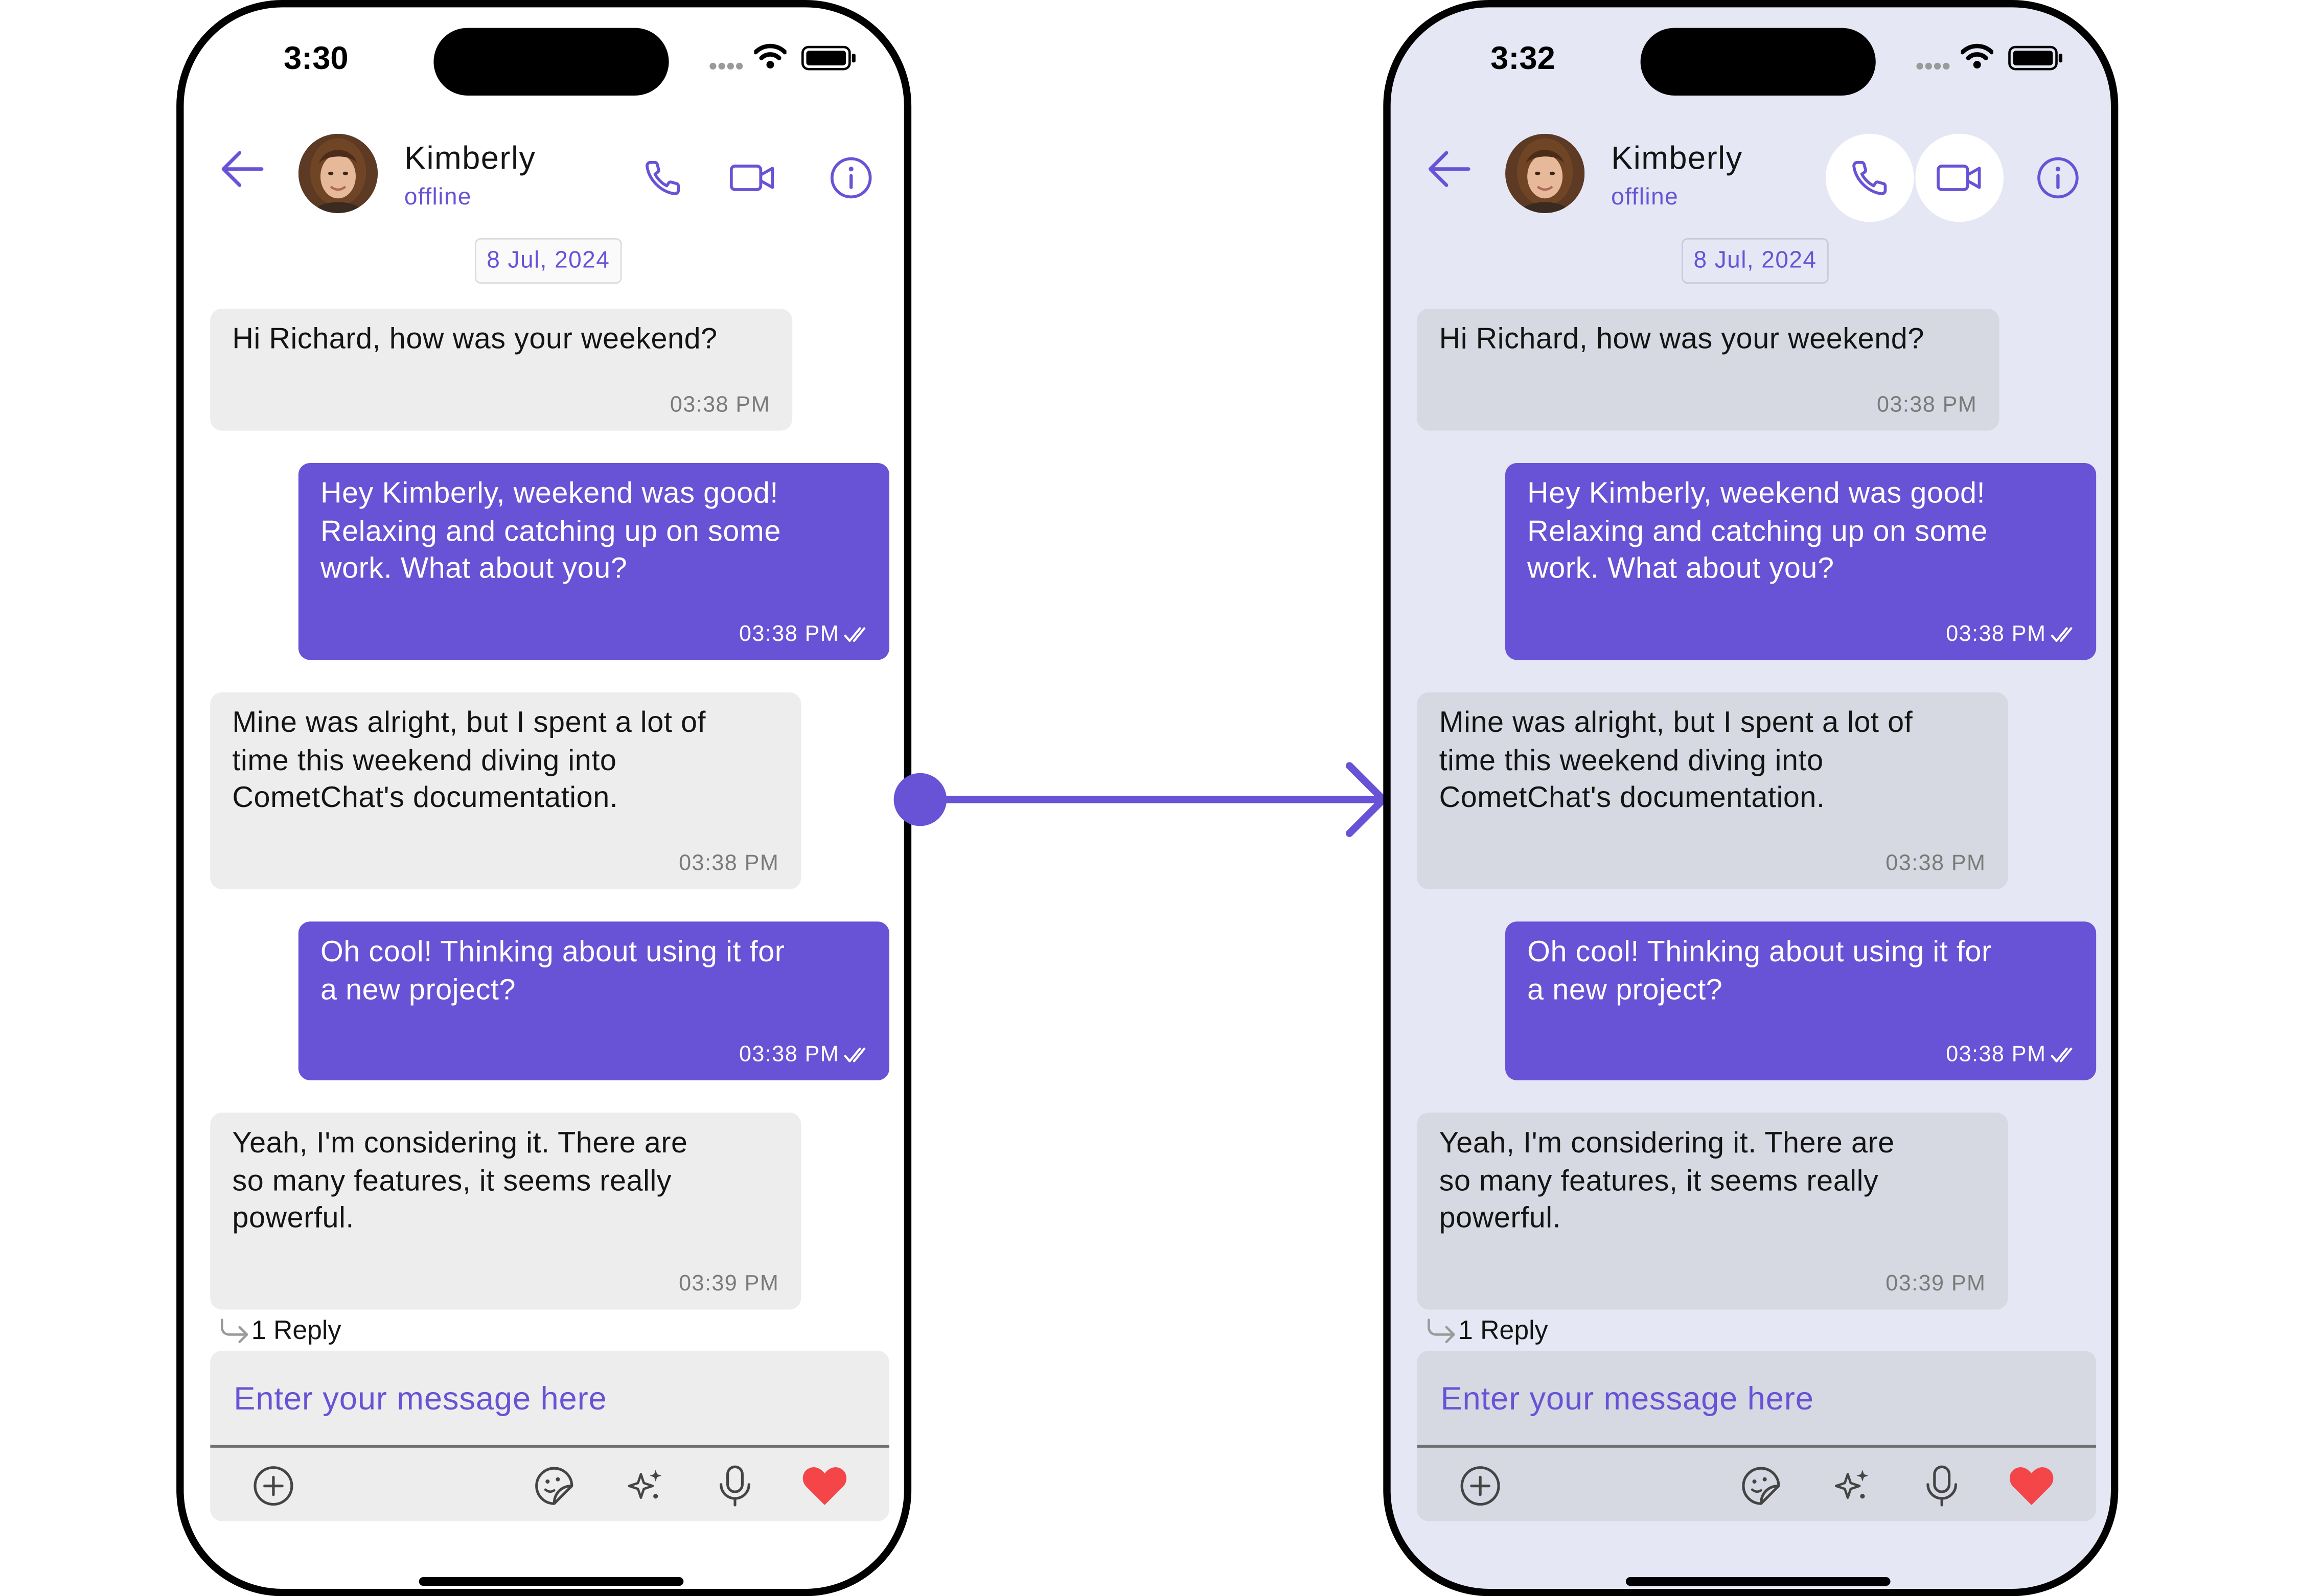 Image resolution: width=2299 pixels, height=1596 pixels. I want to click on wifi-icon, so click(1977, 56).